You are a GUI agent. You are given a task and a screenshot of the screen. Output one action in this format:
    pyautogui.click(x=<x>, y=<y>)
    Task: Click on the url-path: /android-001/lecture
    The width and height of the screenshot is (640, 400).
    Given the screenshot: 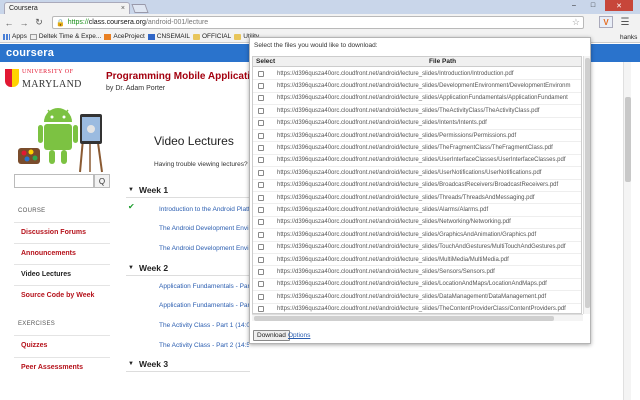 What is the action you would take?
    pyautogui.click(x=177, y=22)
    